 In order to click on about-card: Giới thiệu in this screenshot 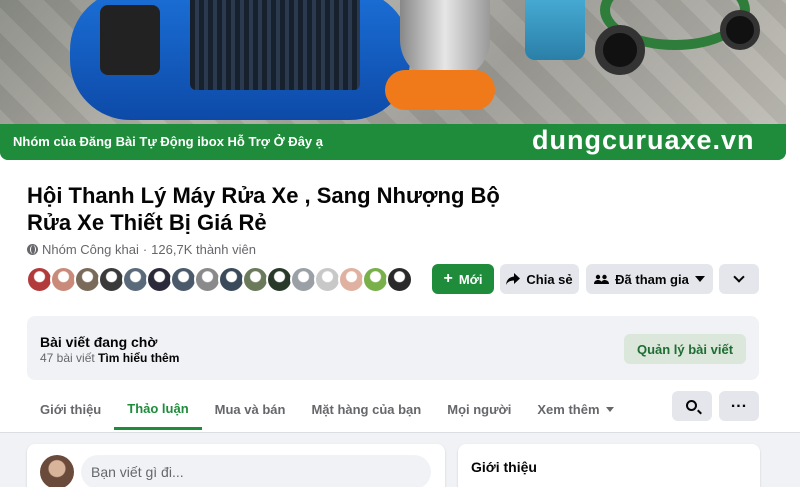, I will do `click(609, 465)`.